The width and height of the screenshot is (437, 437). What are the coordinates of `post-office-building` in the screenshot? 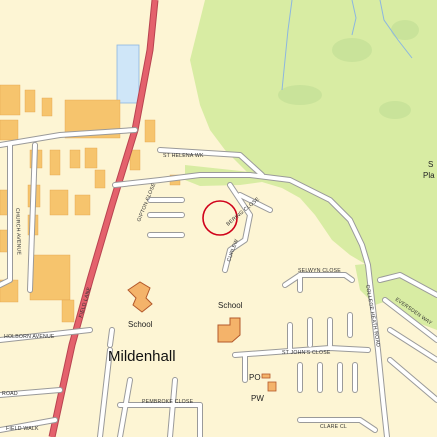 It's located at (266, 376).